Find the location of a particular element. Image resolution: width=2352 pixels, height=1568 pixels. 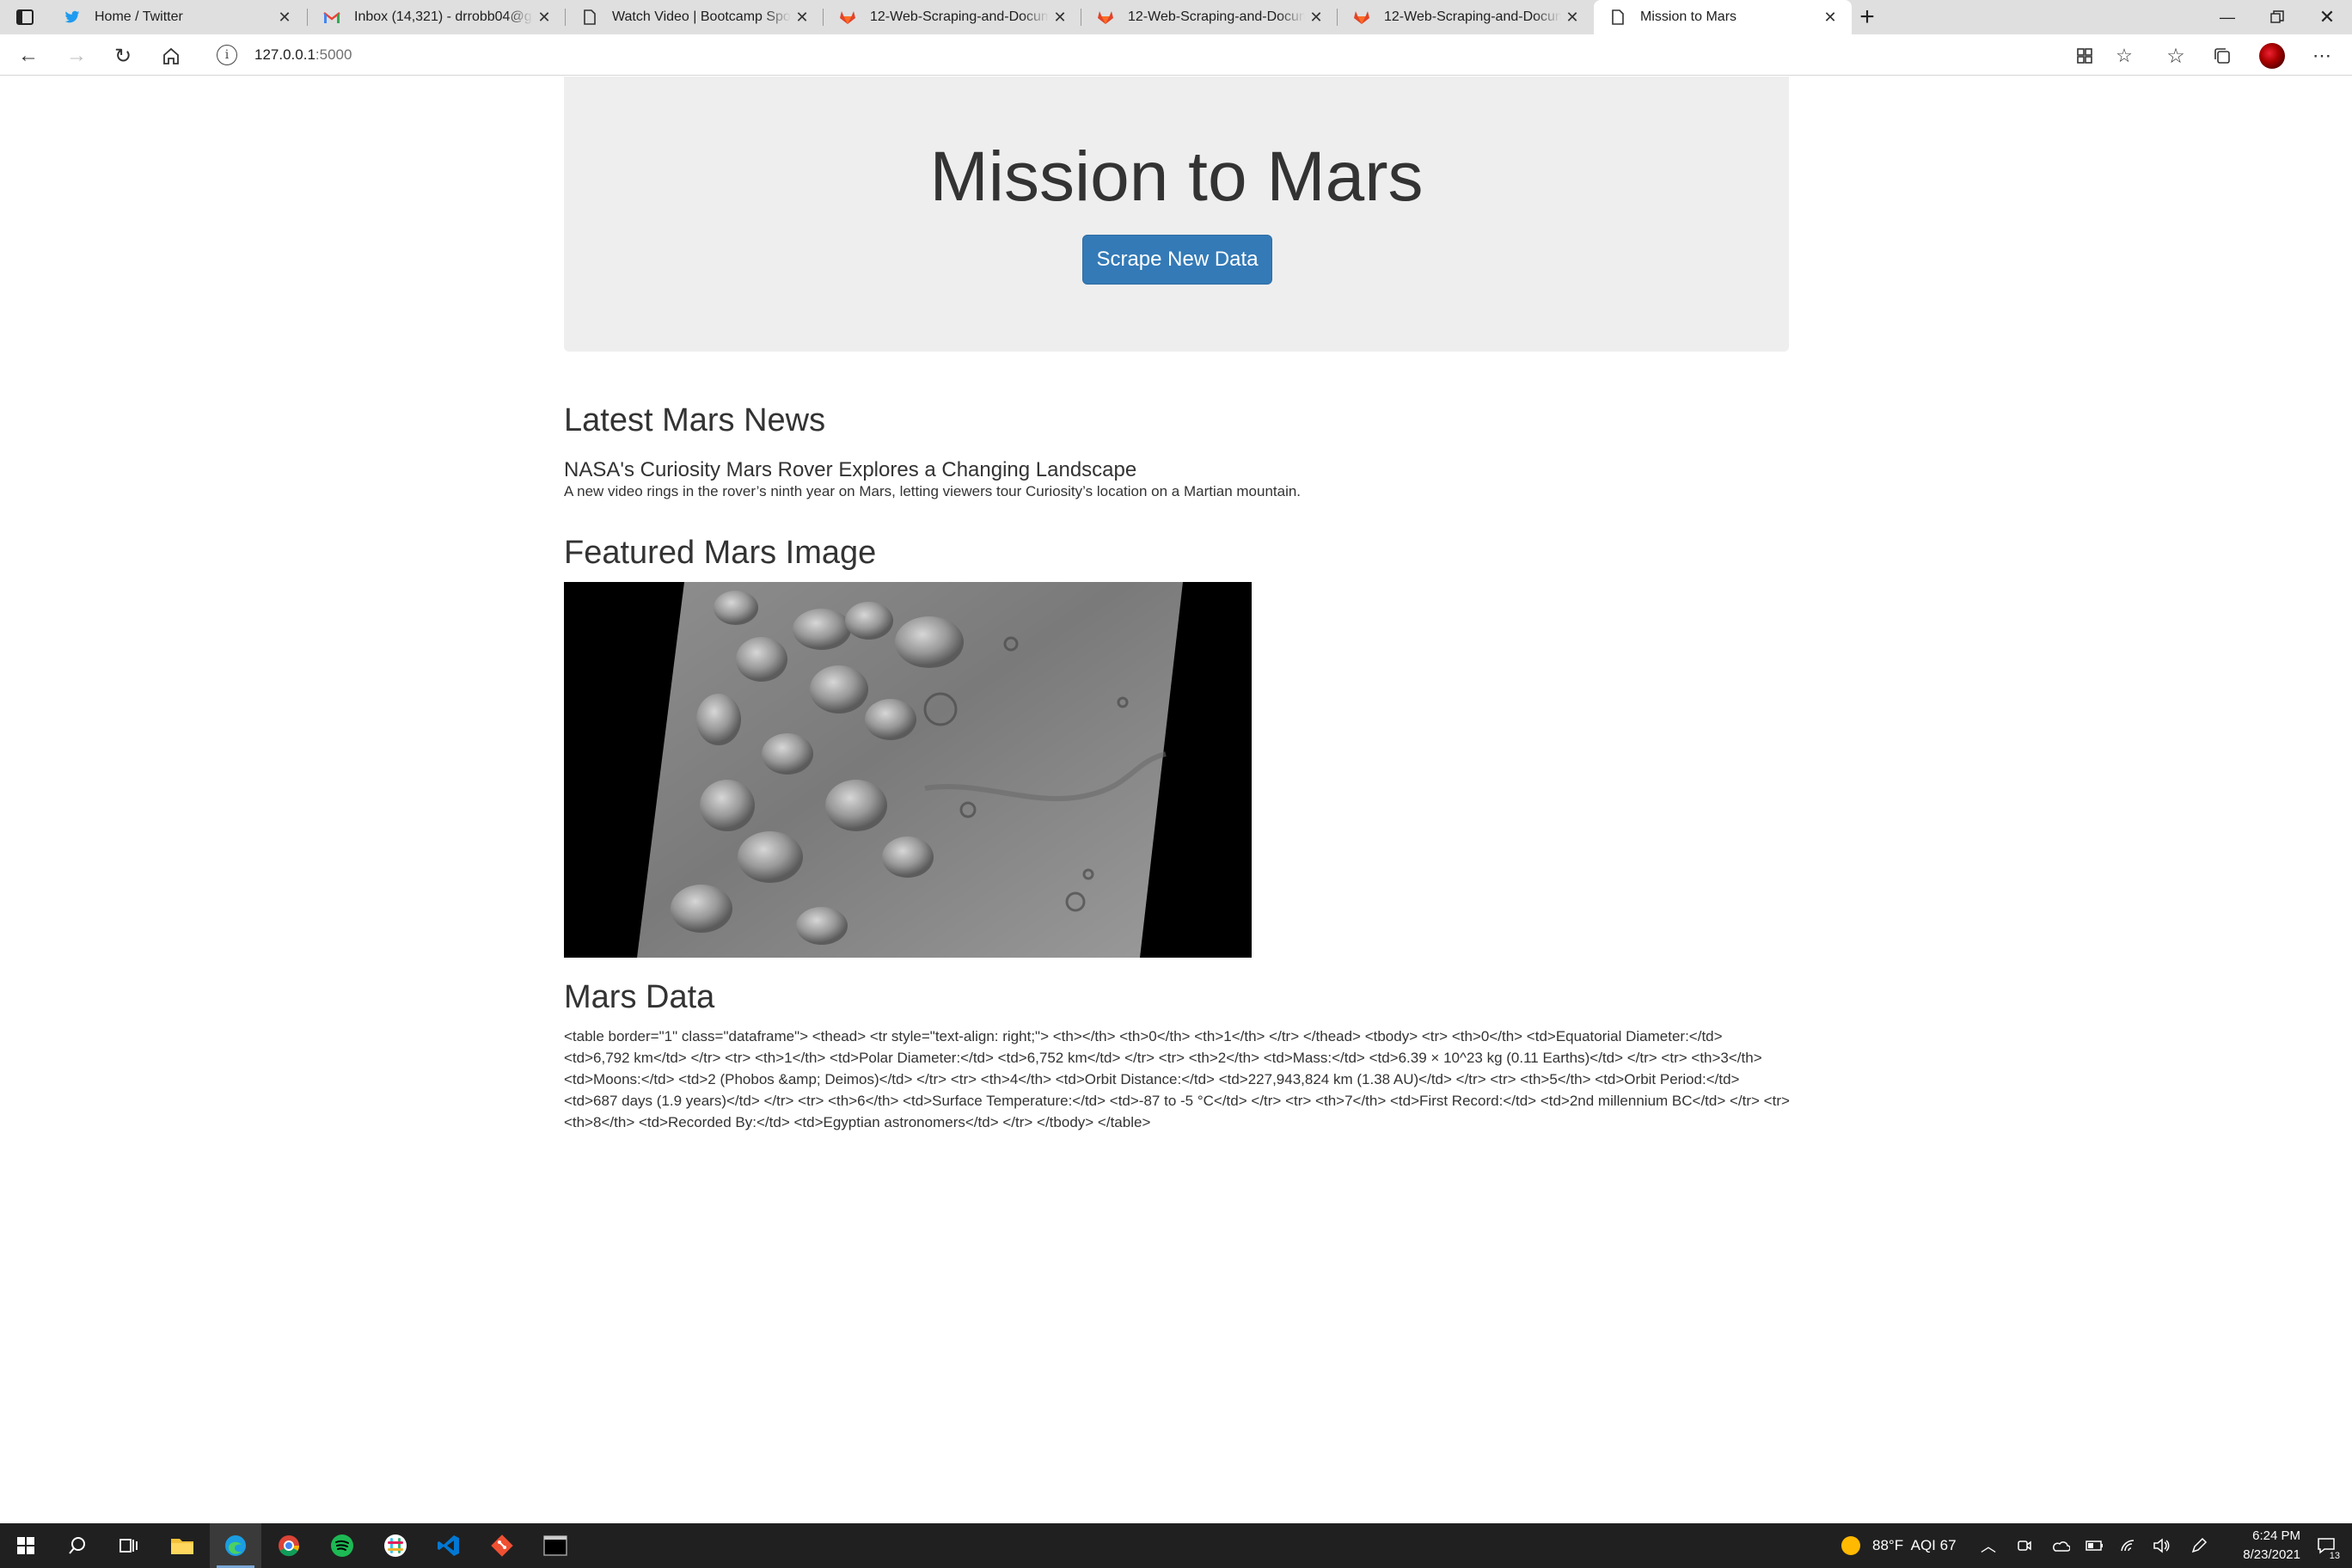

weather-widget: 88°F AQI 67 is located at coordinates (1899, 1545).